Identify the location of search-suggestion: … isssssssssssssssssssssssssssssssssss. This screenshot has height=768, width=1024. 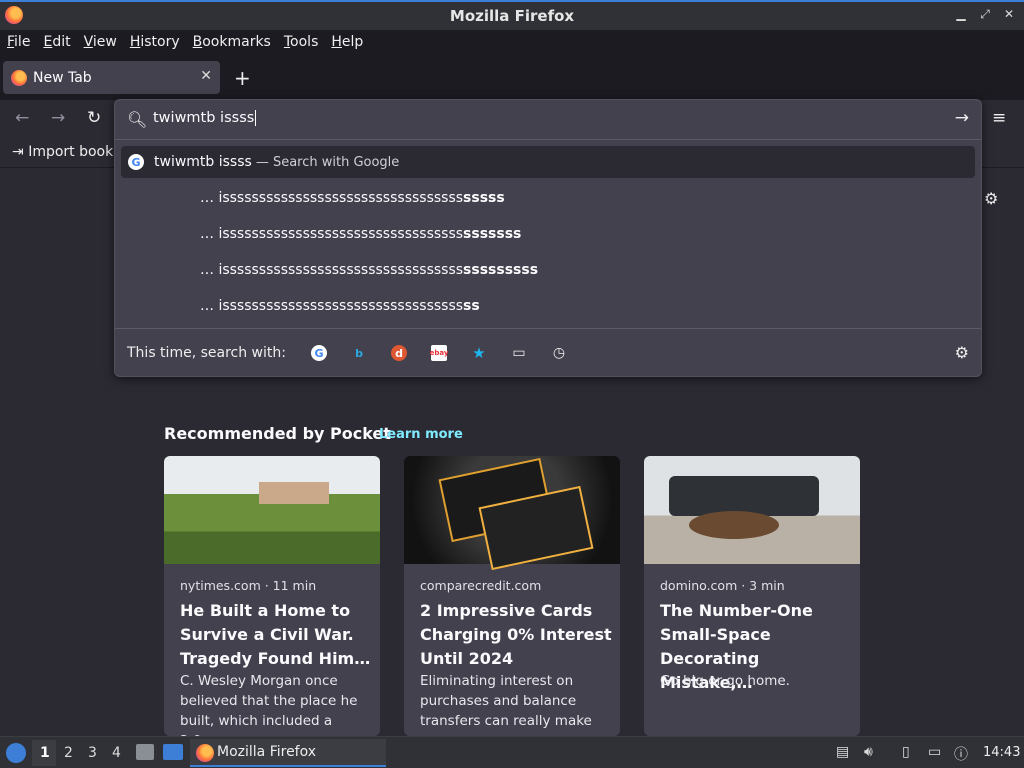
(340, 306).